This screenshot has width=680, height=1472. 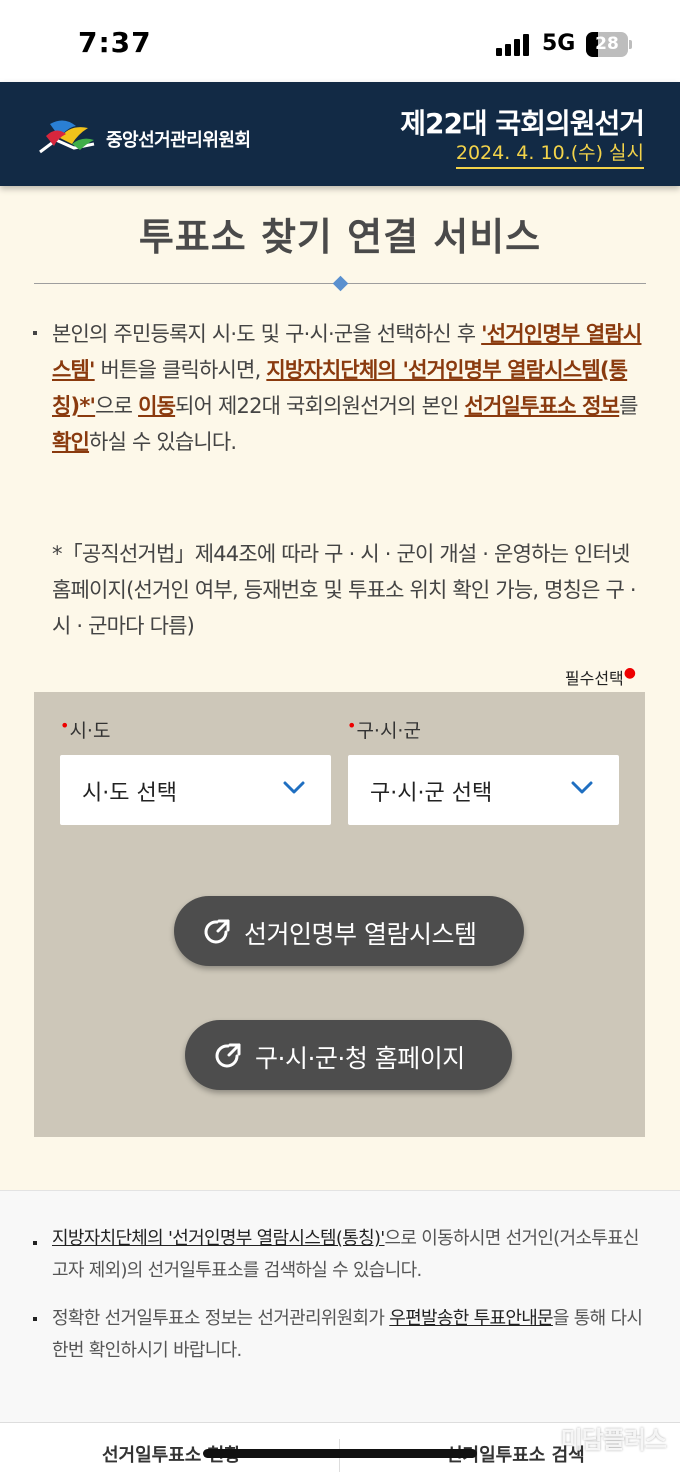 What do you see at coordinates (180, 370) in the screenshot?
I see `desc-text: 버튼을 클릭하시면,` at bounding box center [180, 370].